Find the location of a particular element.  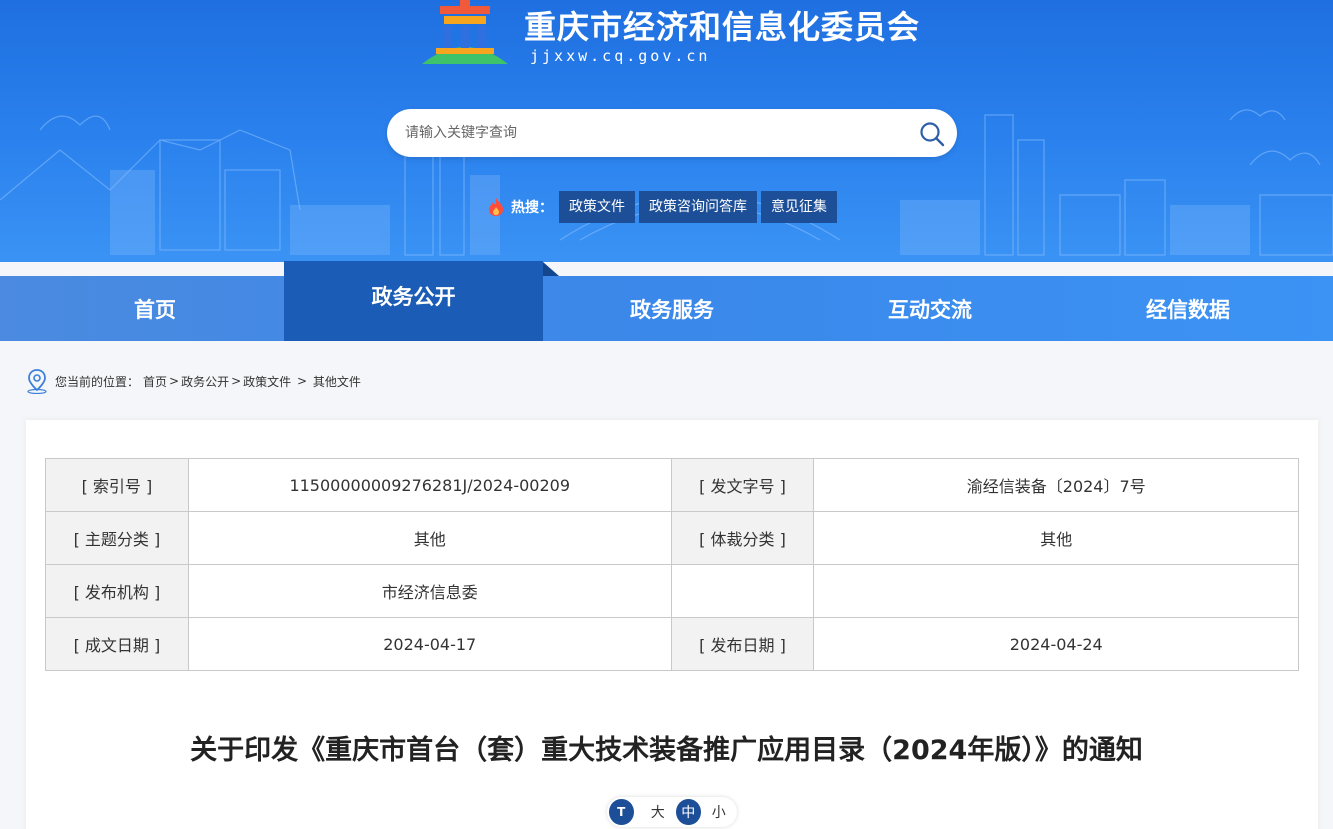

search-icon is located at coordinates (932, 134).